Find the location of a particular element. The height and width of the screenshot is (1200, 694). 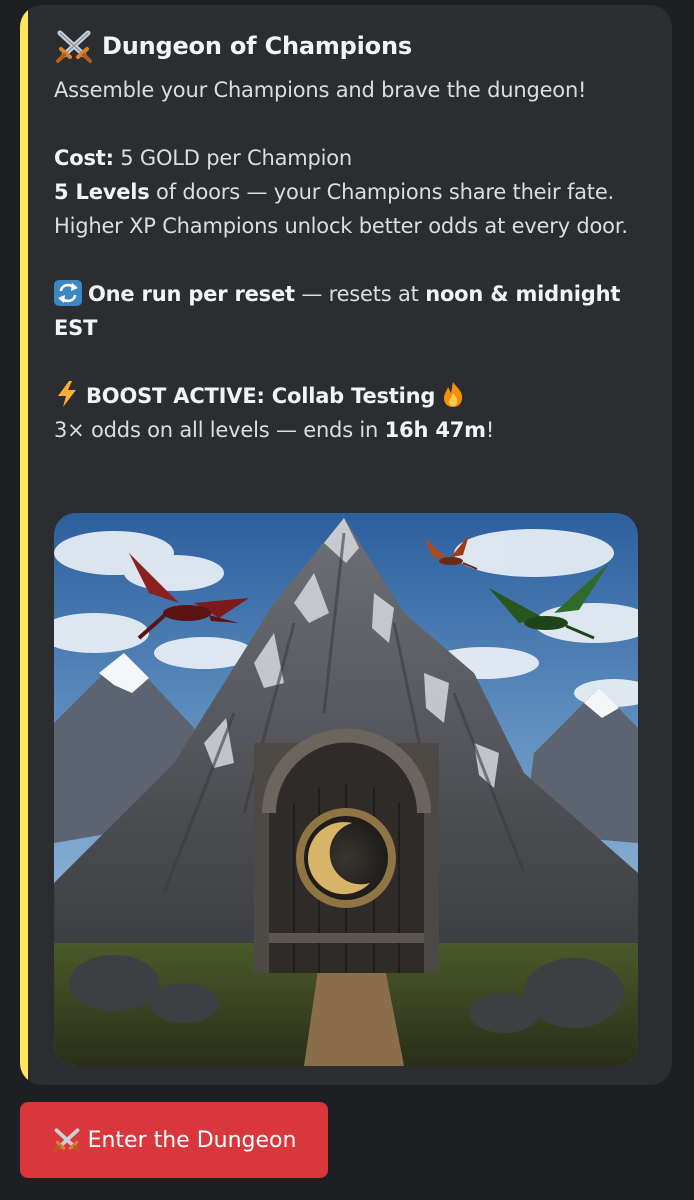

embed-title: Dungeon of Champions is located at coordinates (257, 46).